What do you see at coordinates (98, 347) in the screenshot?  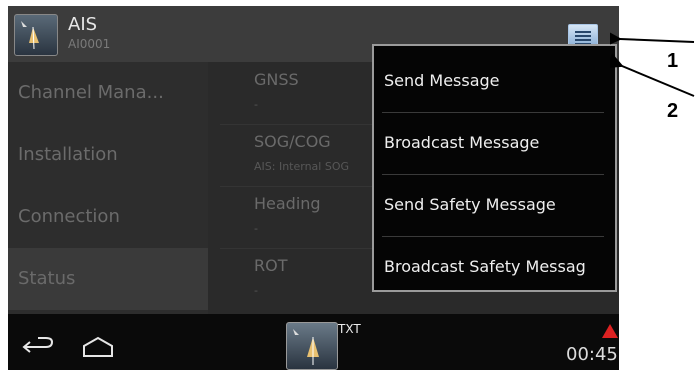 I see `home-icon` at bounding box center [98, 347].